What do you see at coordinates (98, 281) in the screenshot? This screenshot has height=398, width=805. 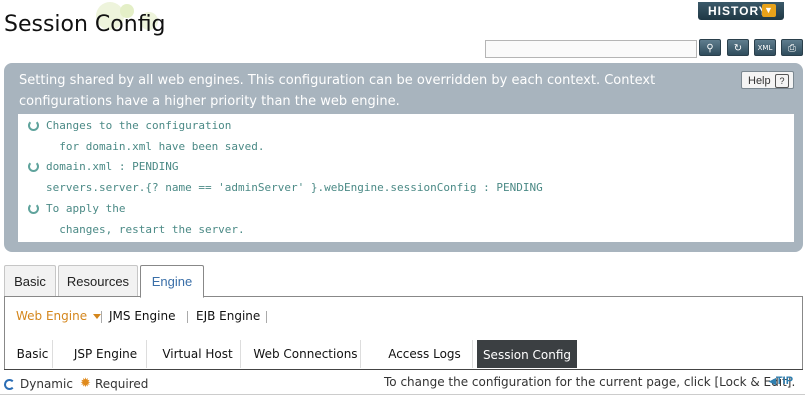 I see `tab-resources: Resources` at bounding box center [98, 281].